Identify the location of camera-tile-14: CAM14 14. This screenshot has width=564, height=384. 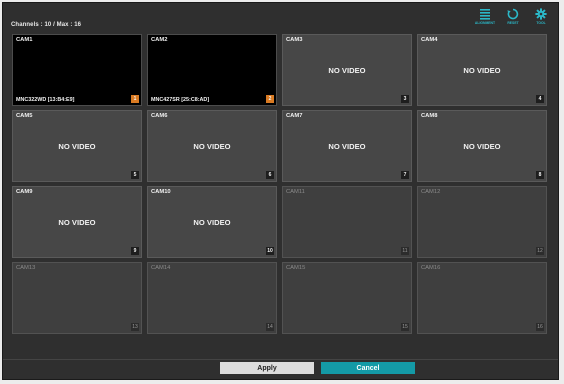
(212, 298).